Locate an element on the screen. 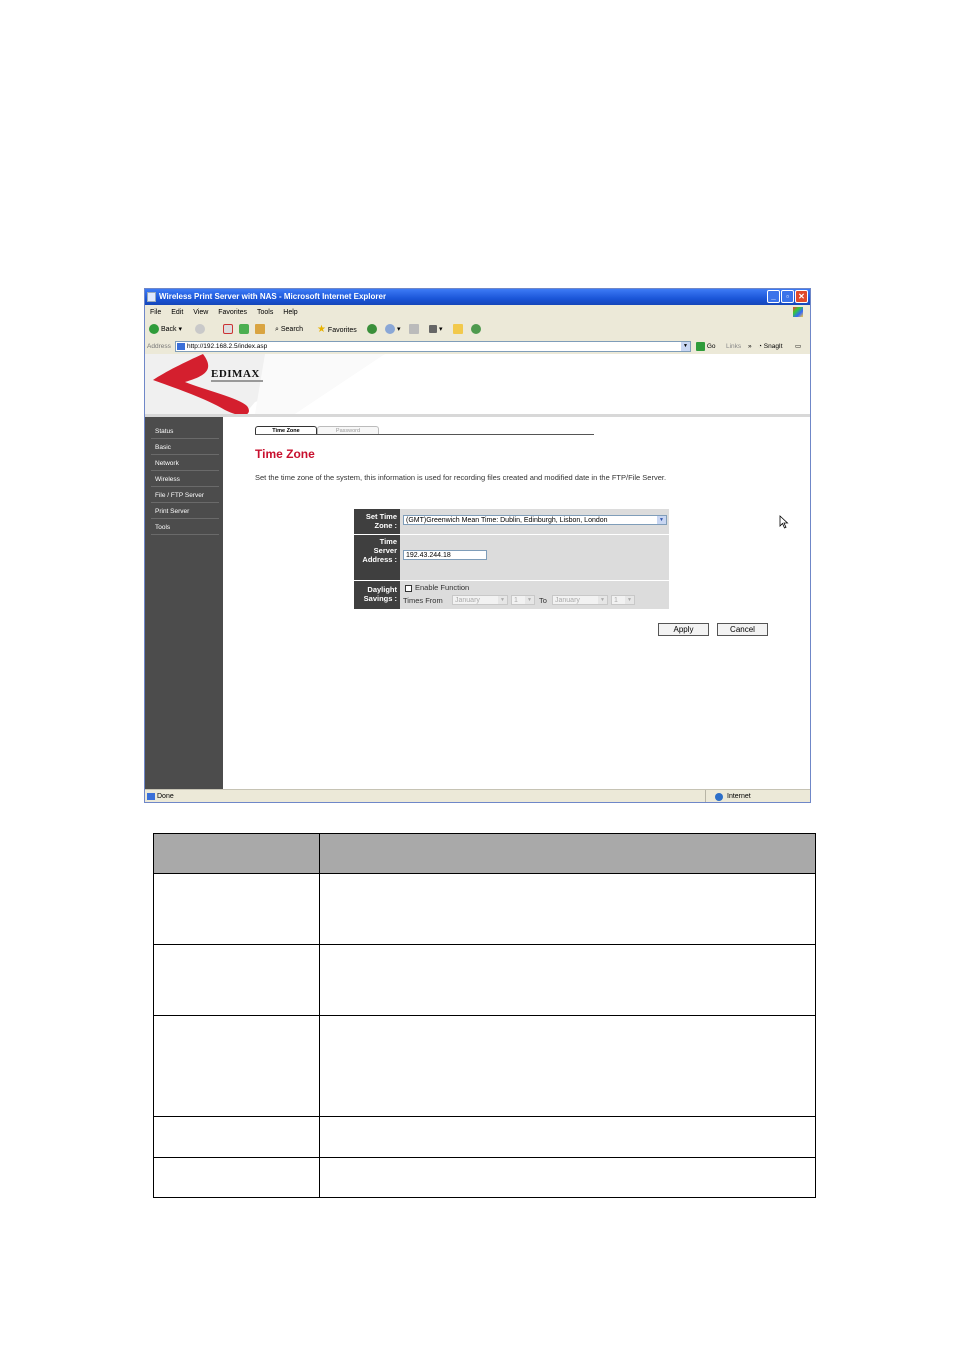 The height and width of the screenshot is (1351, 954). table-header-row is located at coordinates (484, 853).